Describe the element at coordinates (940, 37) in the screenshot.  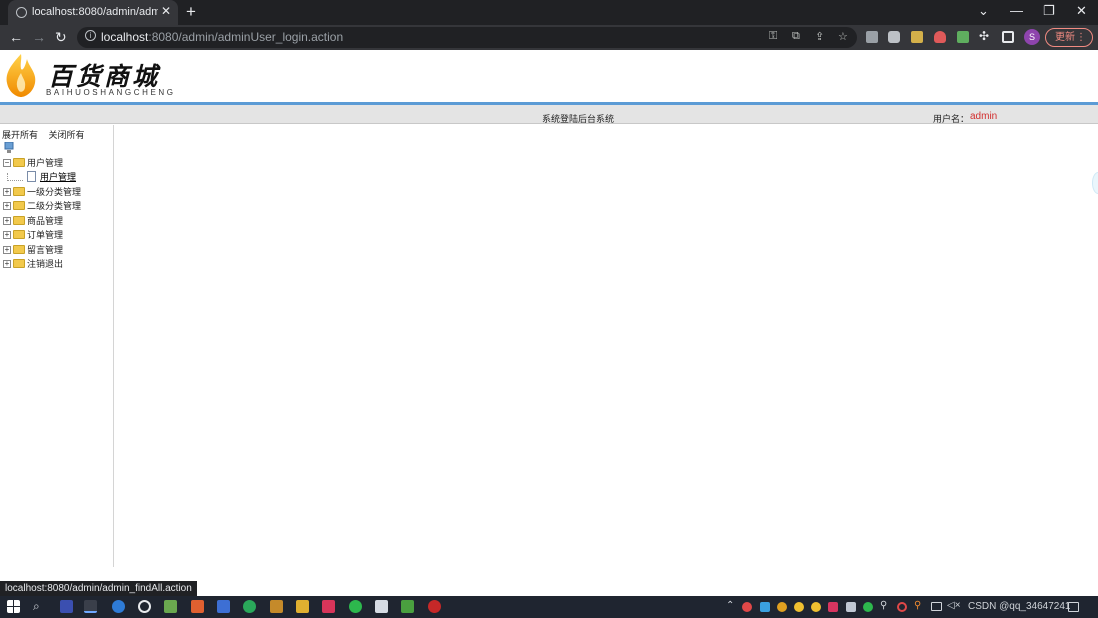
I see `shield-icon` at that location.